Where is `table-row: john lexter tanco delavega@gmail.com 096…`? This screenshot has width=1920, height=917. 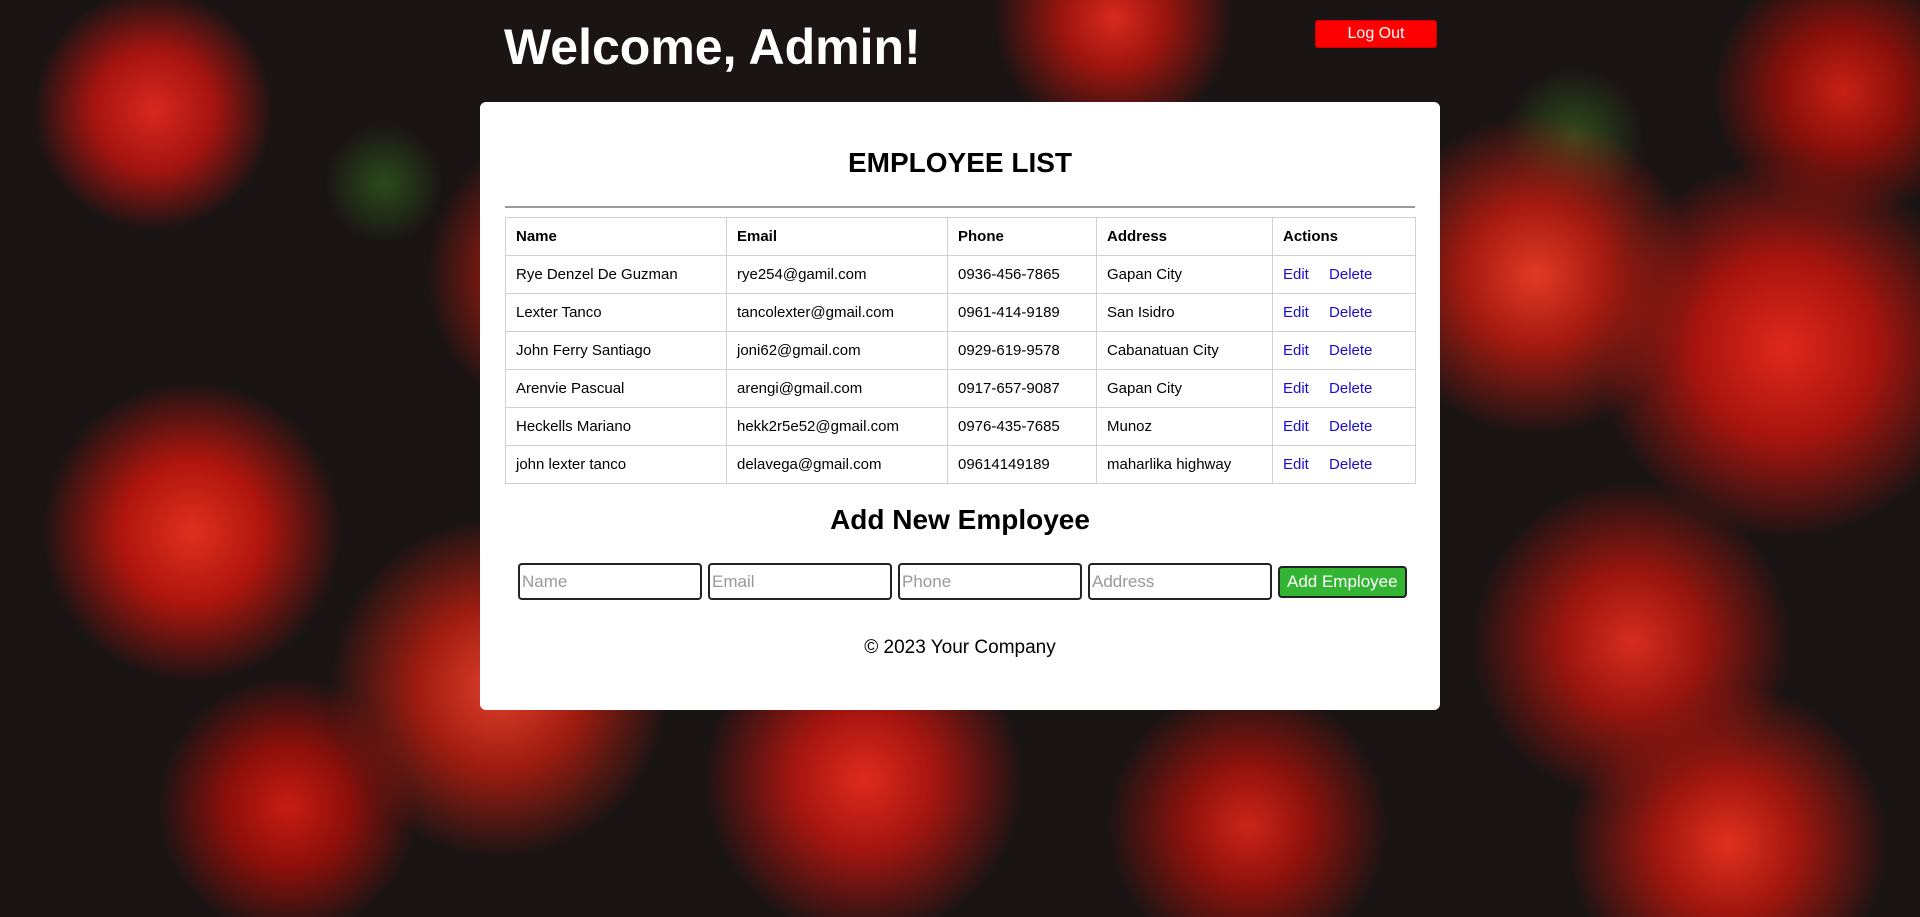 table-row: john lexter tanco delavega@gmail.com 096… is located at coordinates (960, 464).